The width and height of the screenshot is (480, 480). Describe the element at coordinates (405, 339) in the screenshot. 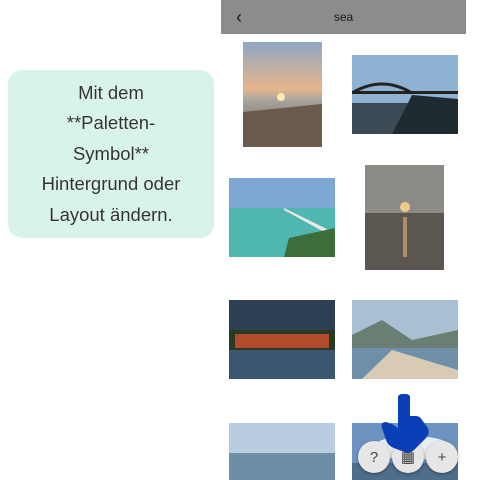

I see `photo-coast` at that location.